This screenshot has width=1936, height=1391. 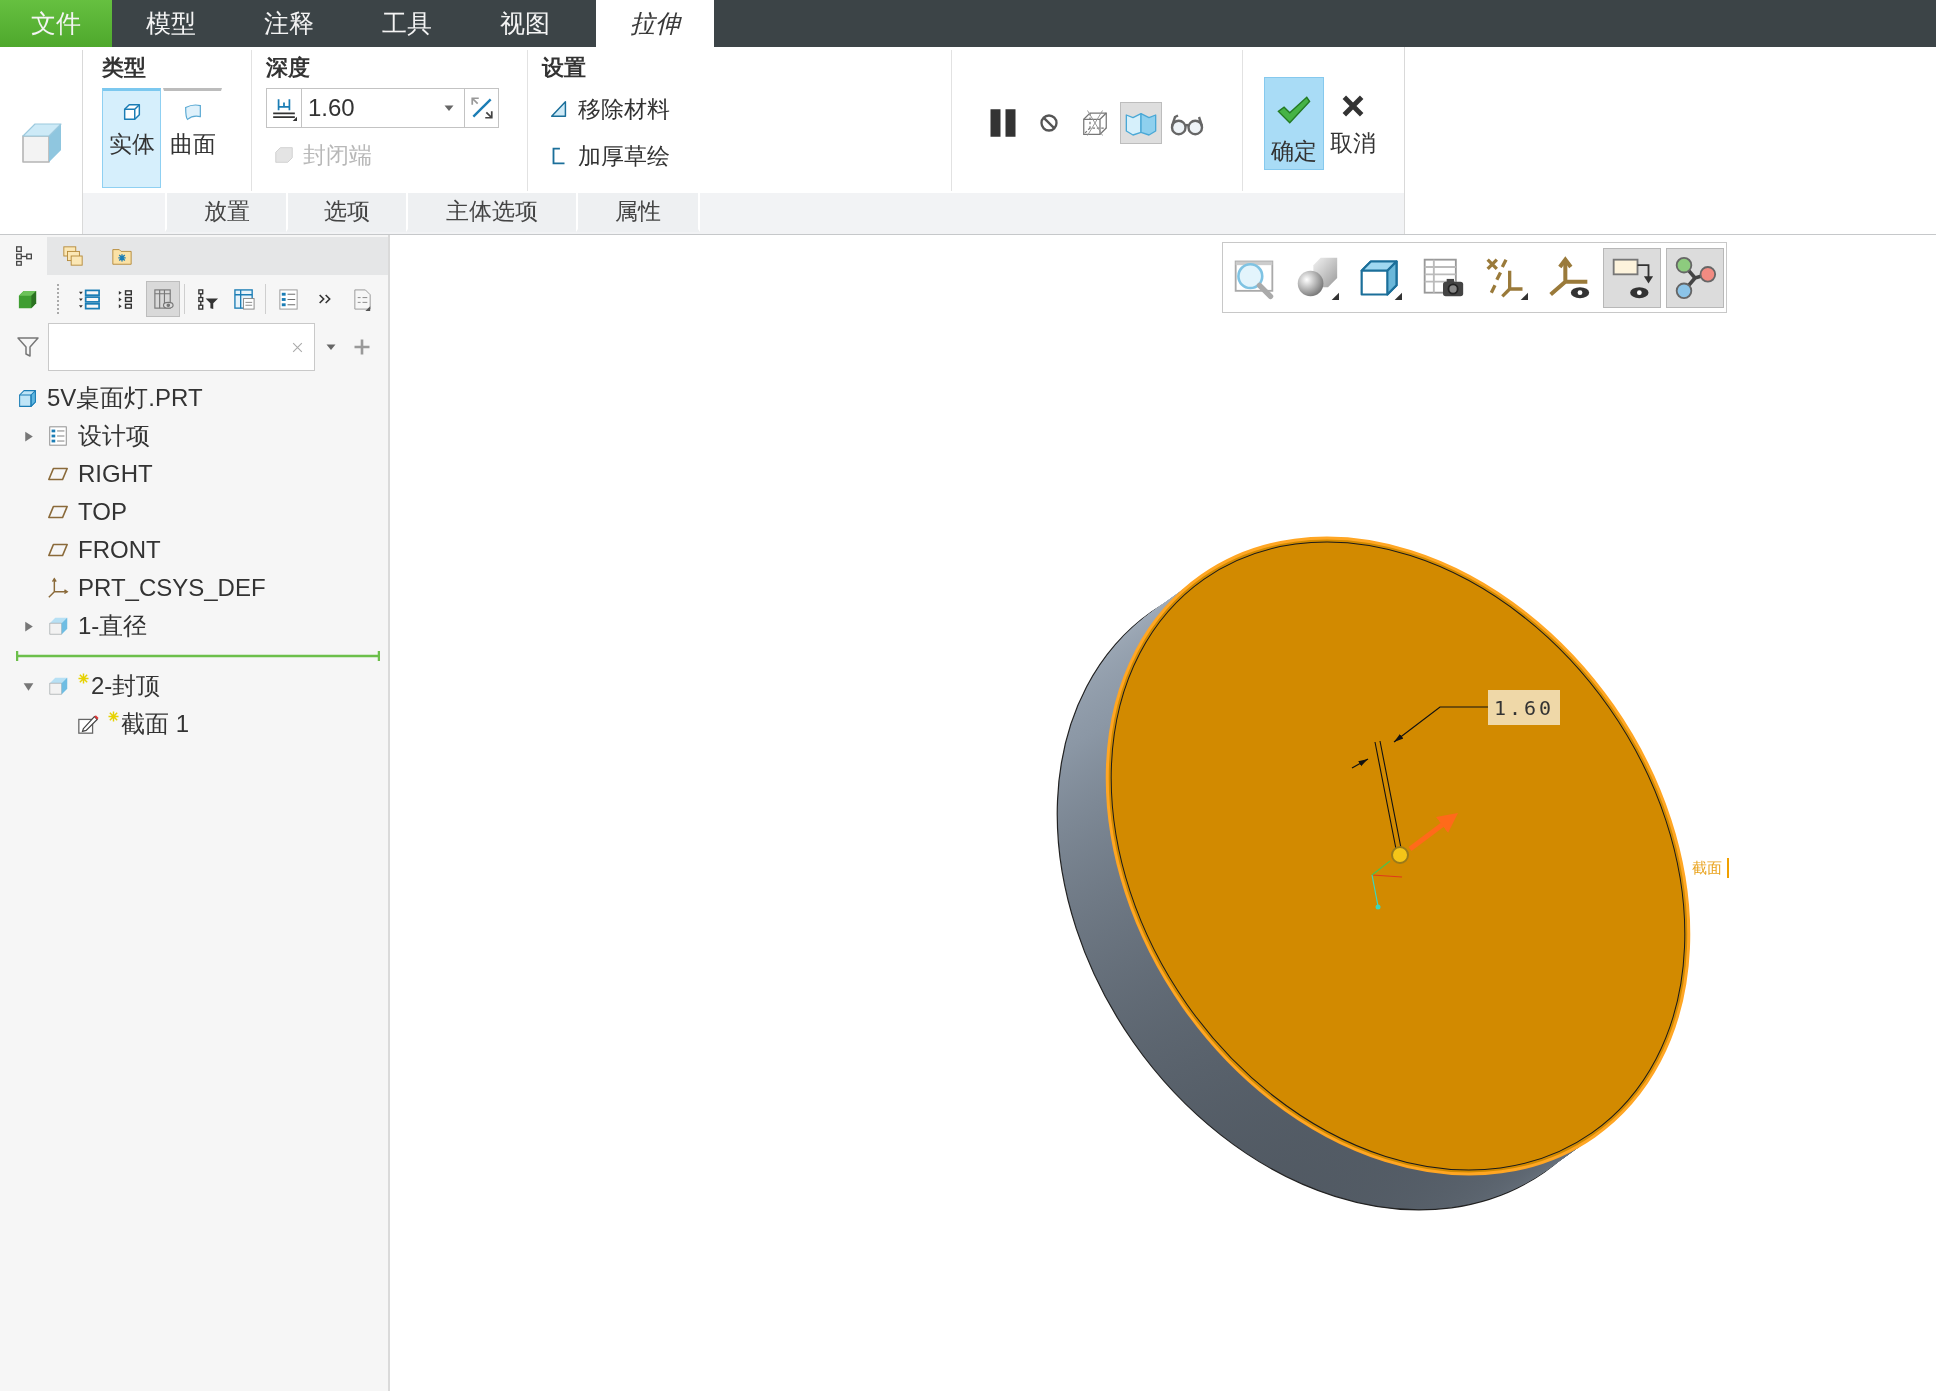 I want to click on ribbon-tab: 选项, so click(x=346, y=212).